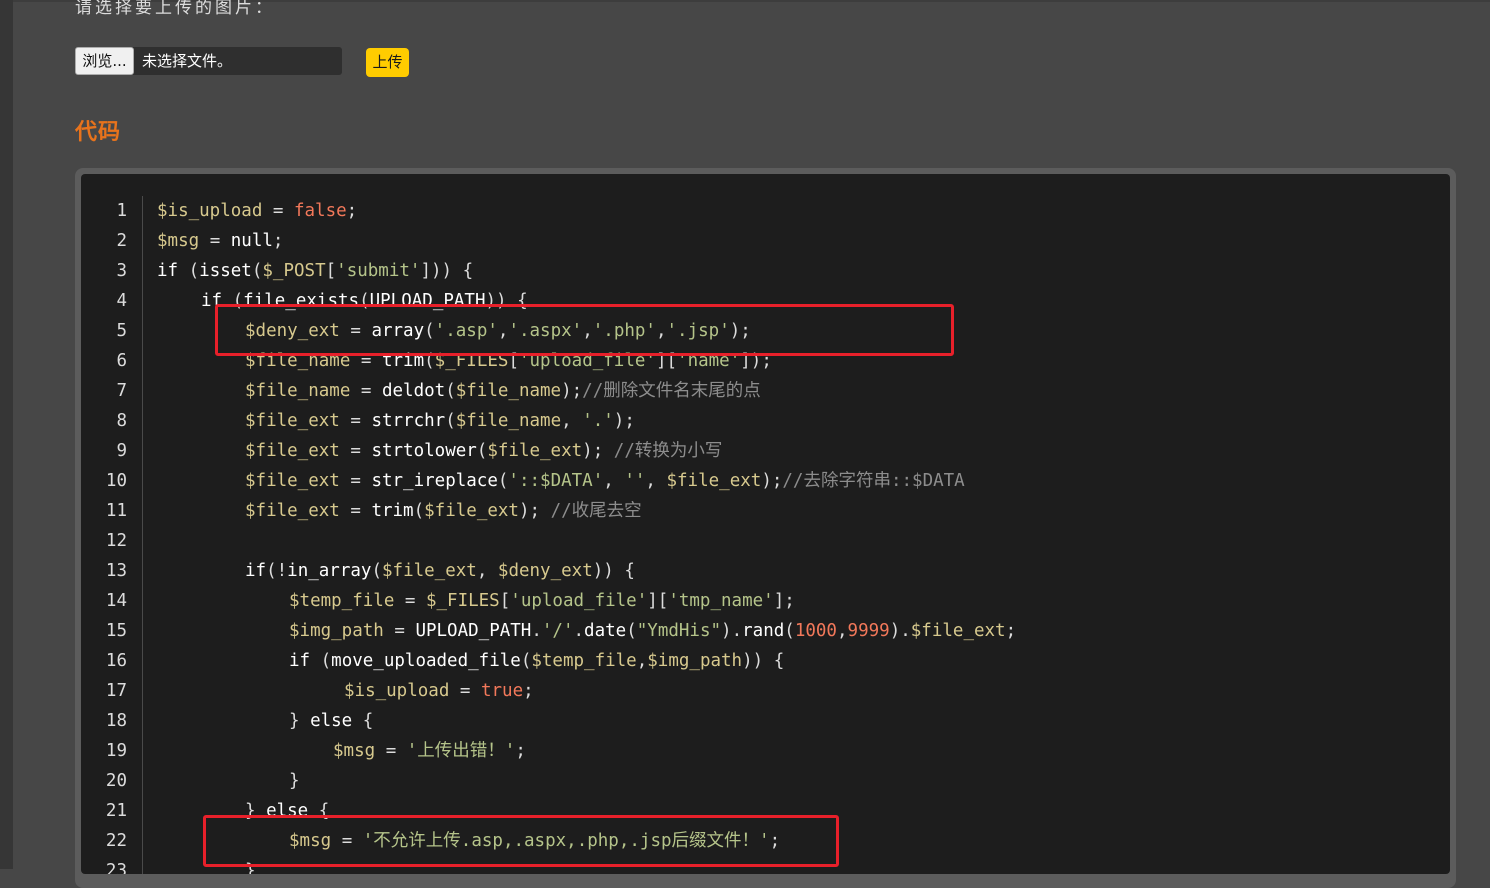  What do you see at coordinates (336, 631) in the screenshot?
I see `code-token: $img_path` at bounding box center [336, 631].